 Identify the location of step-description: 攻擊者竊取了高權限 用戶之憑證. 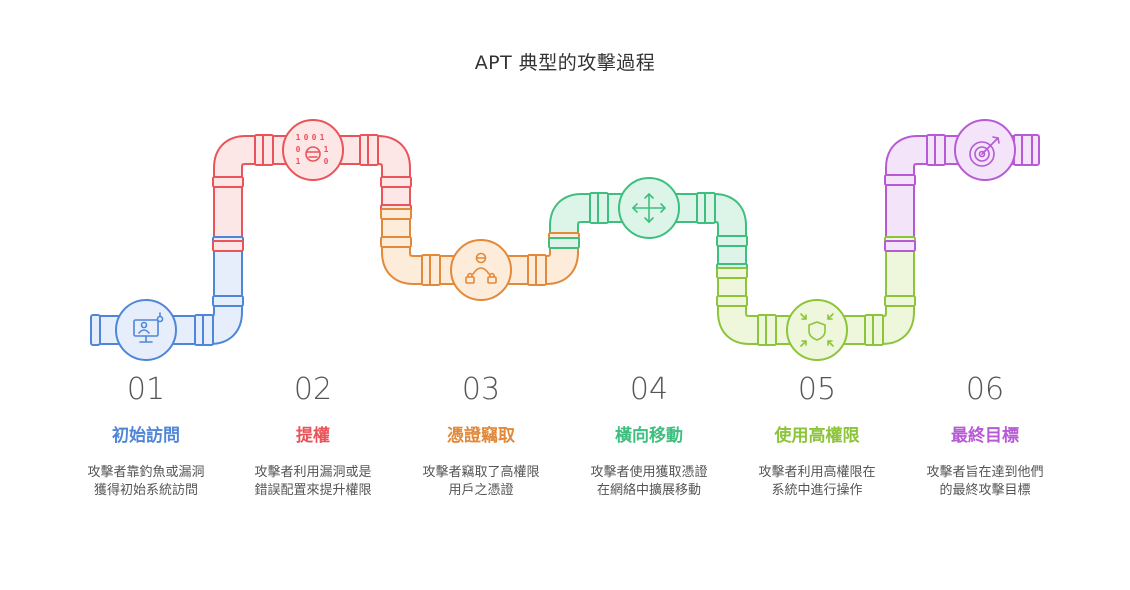
(481, 481).